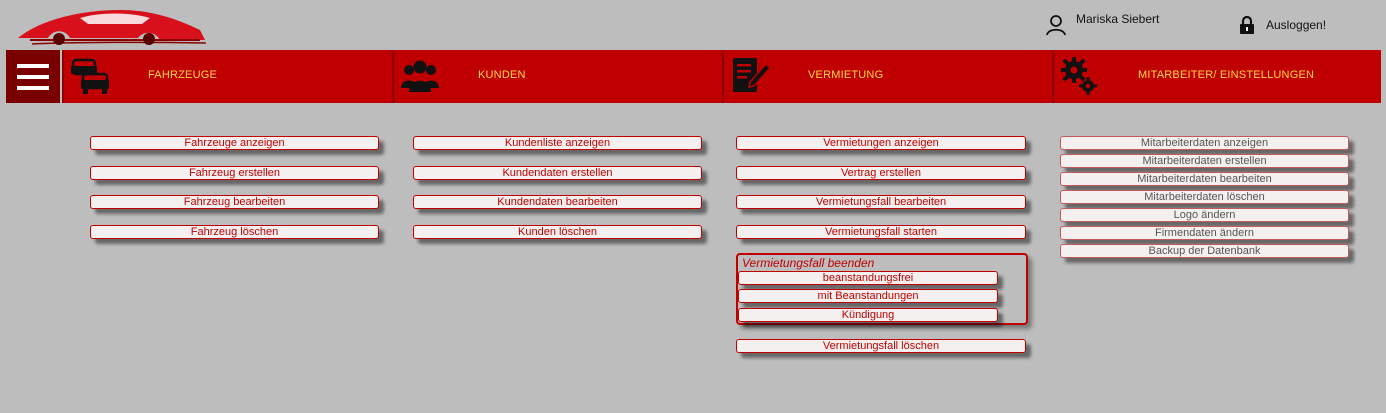 Image resolution: width=1386 pixels, height=413 pixels. I want to click on nav-mitarbeiter-einstellungen: MITARBEITER/ EINSTELLUNGEN, so click(1216, 76).